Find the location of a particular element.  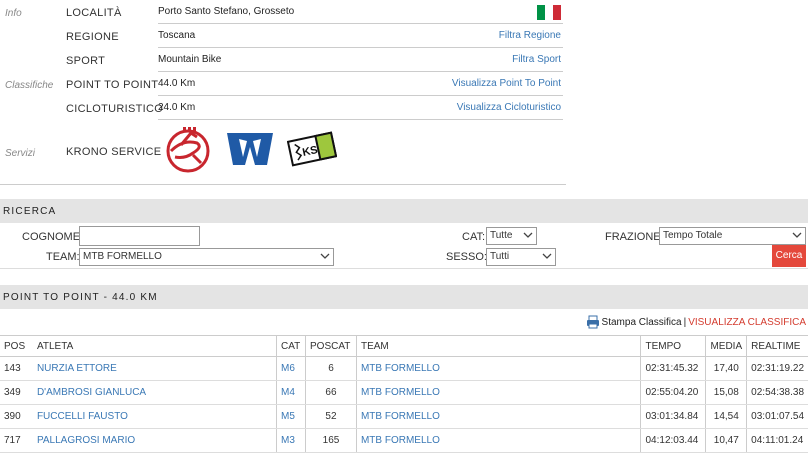

cell-poscat: 52 is located at coordinates (331, 416).